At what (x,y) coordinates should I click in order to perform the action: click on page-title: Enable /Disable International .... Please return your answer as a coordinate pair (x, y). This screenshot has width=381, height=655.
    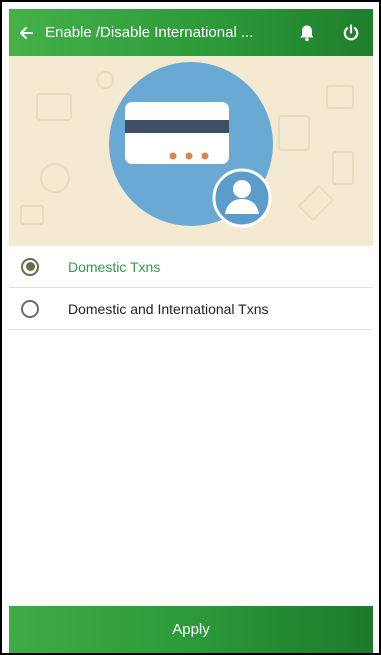
    Looking at the image, I should click on (149, 32).